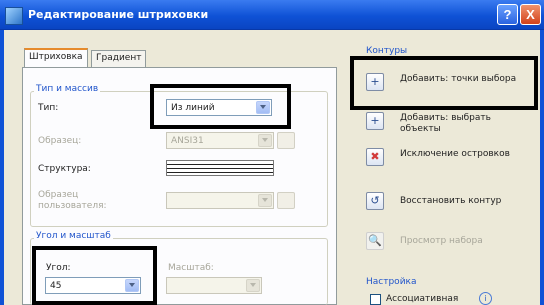 This screenshot has width=544, height=305. What do you see at coordinates (387, 51) in the screenshot?
I see `contours-group-title: Контуры` at bounding box center [387, 51].